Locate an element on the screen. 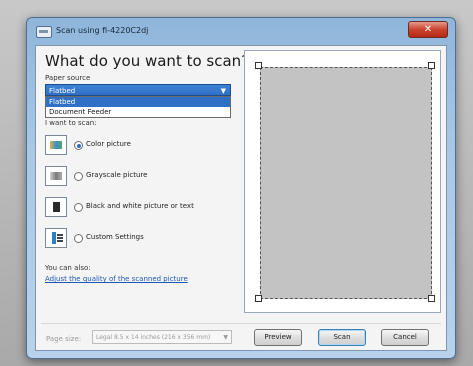  choice-label: Custom Settings is located at coordinates (115, 237).